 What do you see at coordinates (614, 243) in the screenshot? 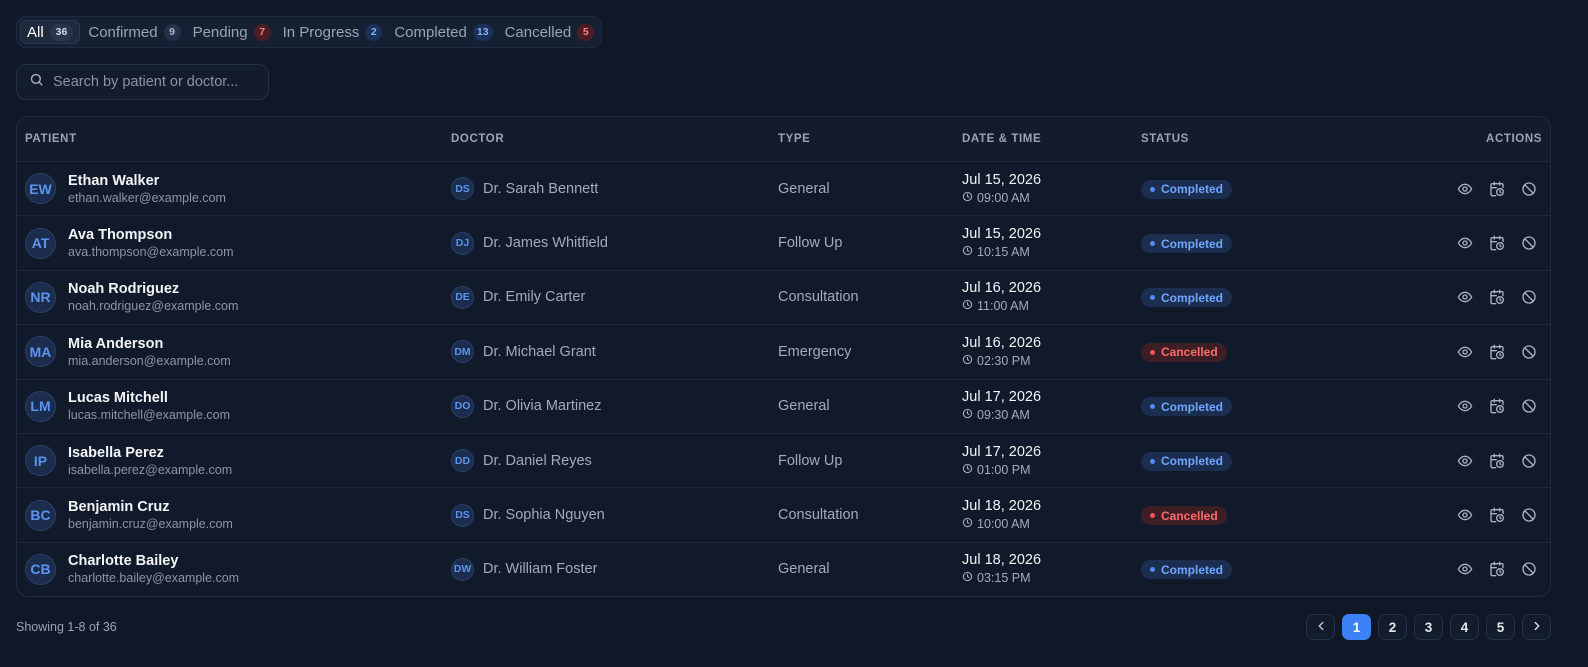
I see `doctor-cell: DJ Dr. James Whitfield` at bounding box center [614, 243].